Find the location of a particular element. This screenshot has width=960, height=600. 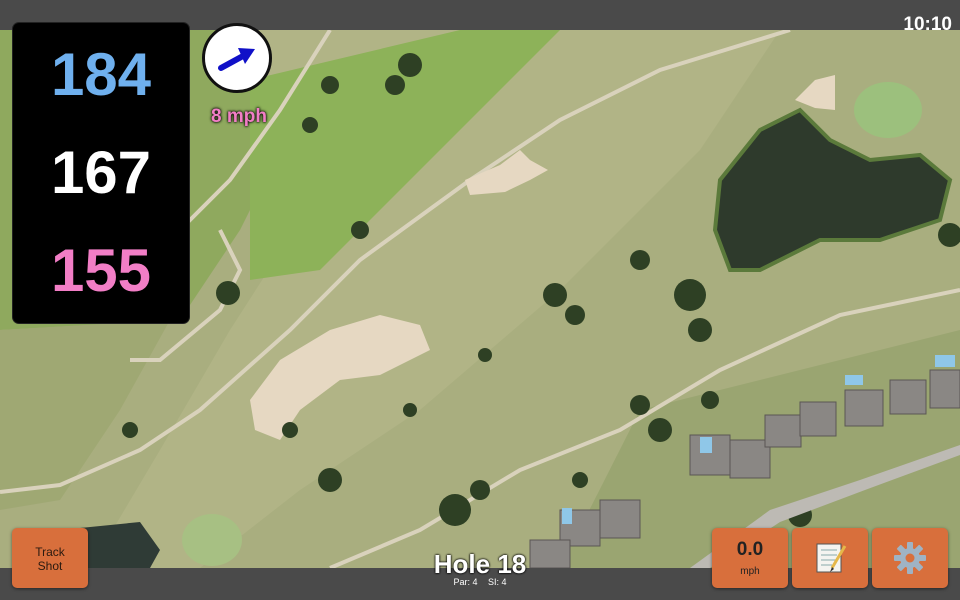

notes-button is located at coordinates (830, 558).